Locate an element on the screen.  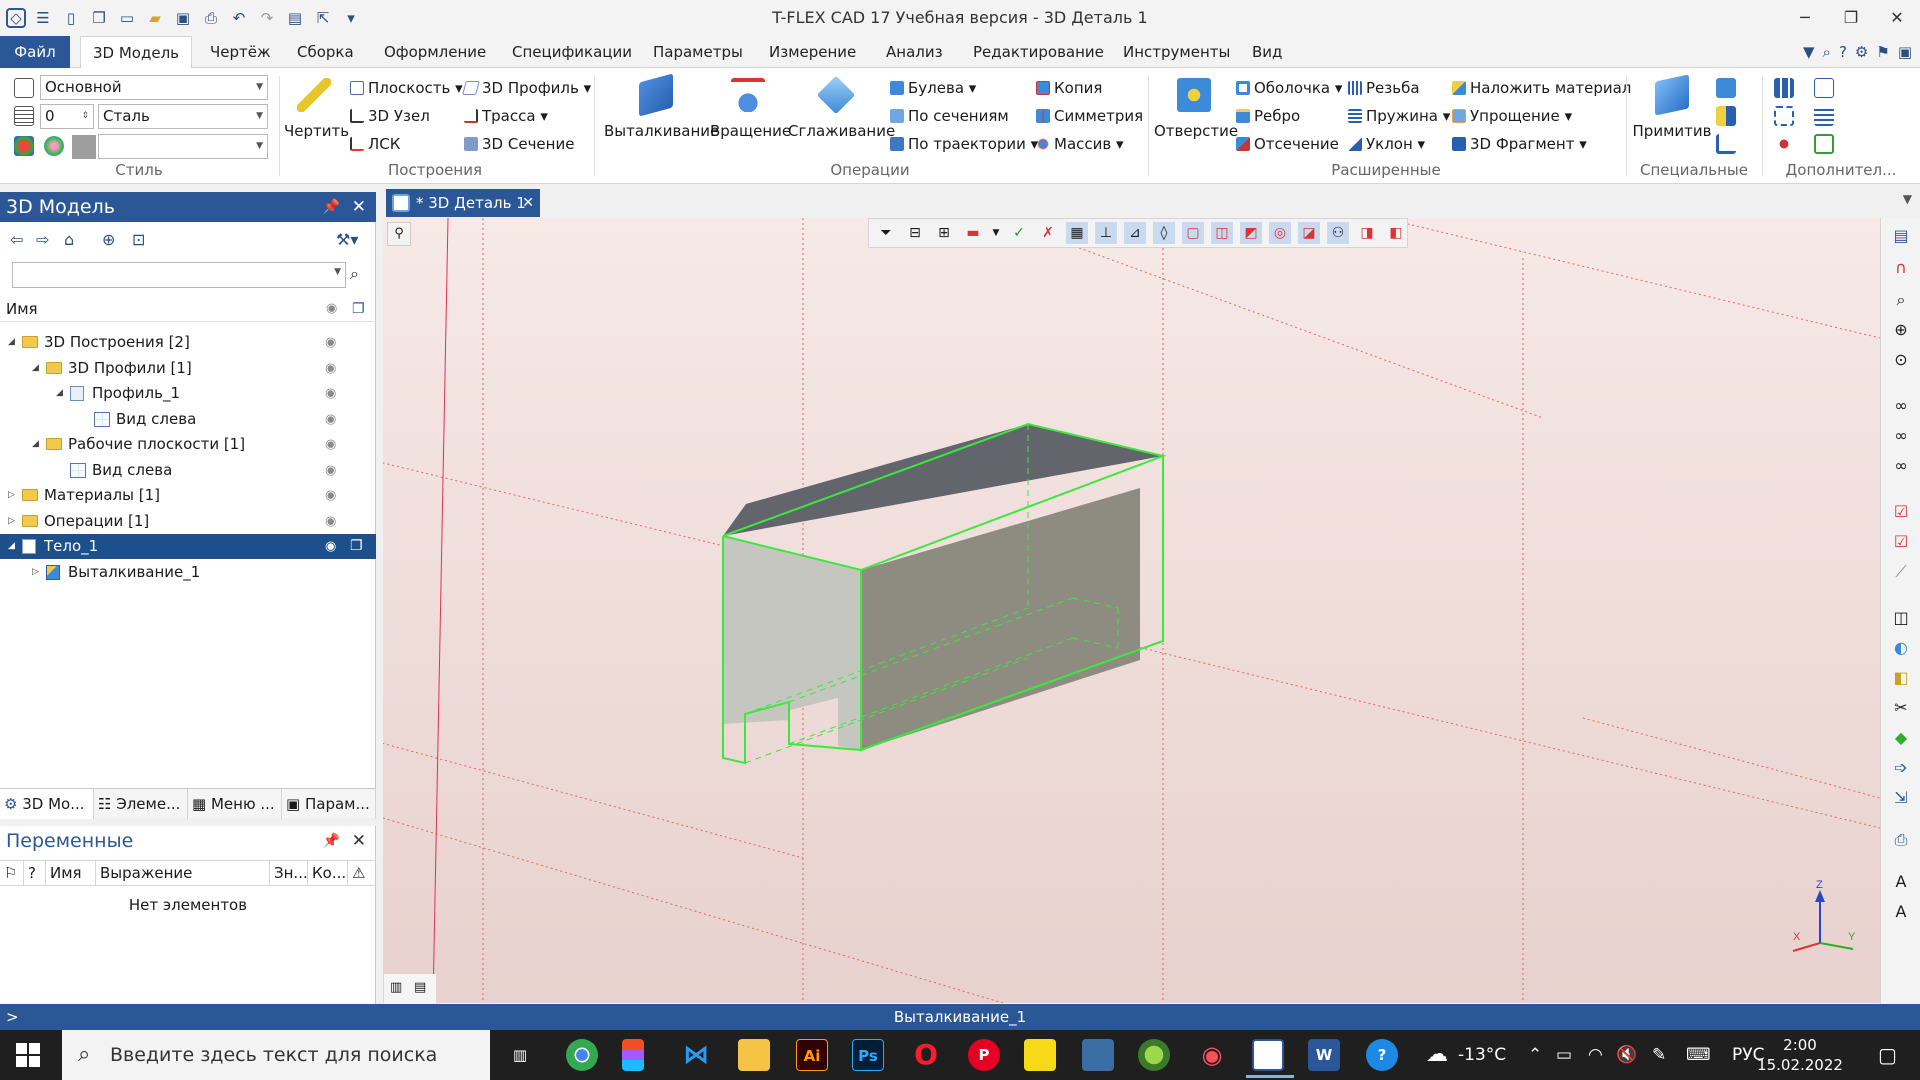
check-all-icon: ☑ is located at coordinates (1901, 542).